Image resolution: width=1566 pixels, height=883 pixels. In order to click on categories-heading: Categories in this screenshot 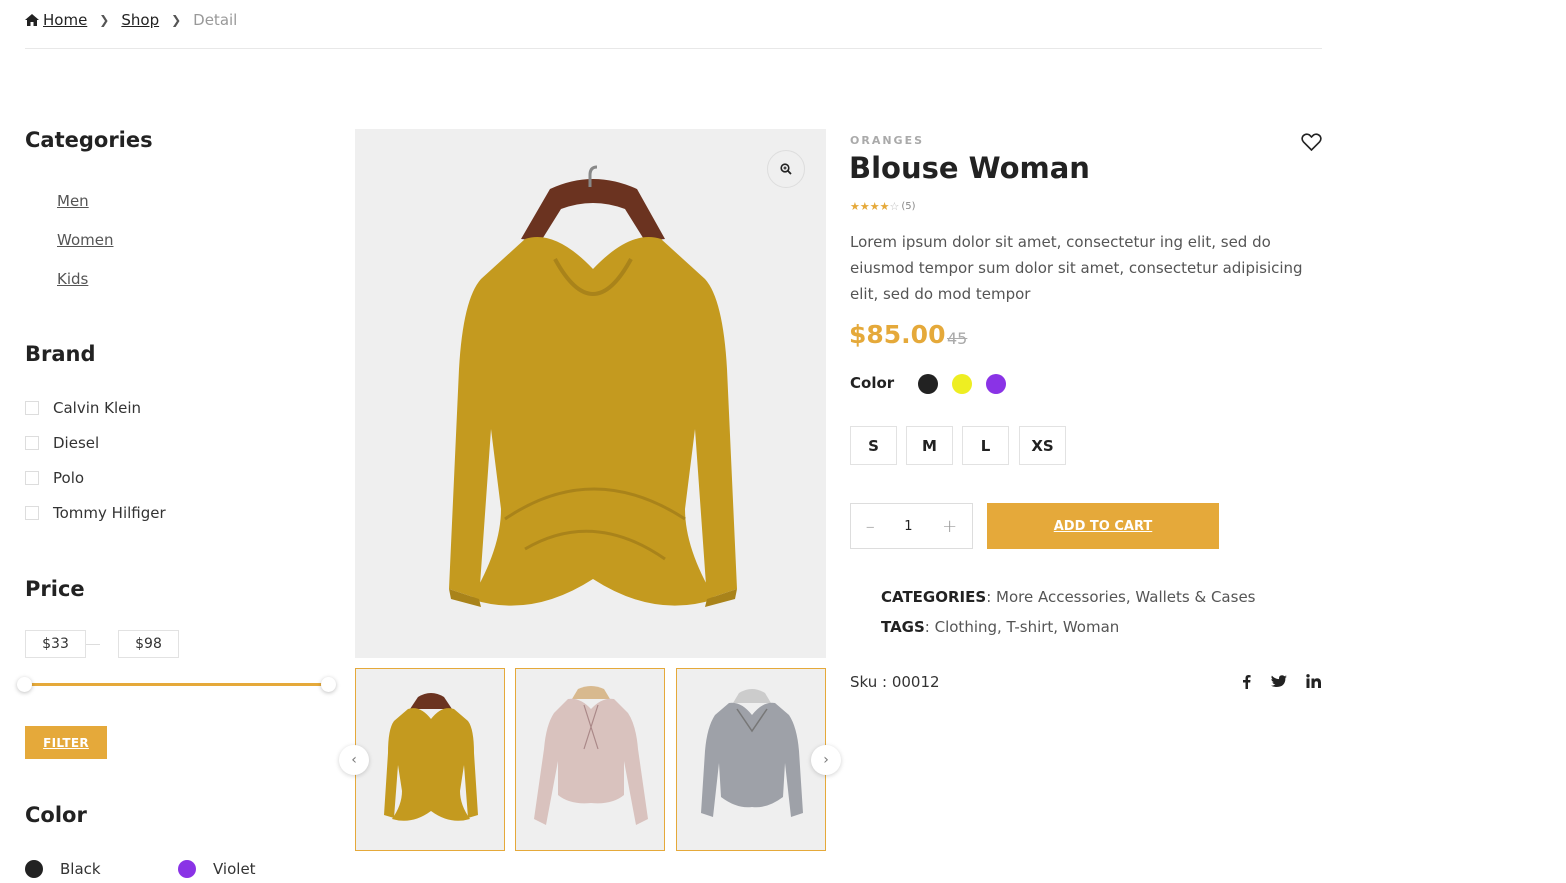, I will do `click(89, 140)`.